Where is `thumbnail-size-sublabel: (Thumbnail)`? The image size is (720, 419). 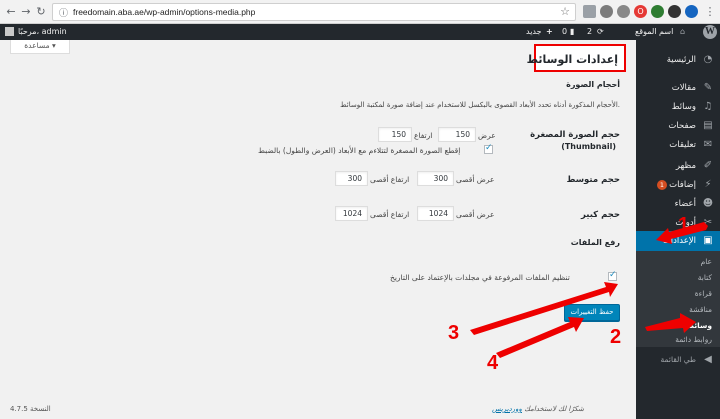
thumbnail-size-sublabel: (Thumbnail) is located at coordinates (588, 146).